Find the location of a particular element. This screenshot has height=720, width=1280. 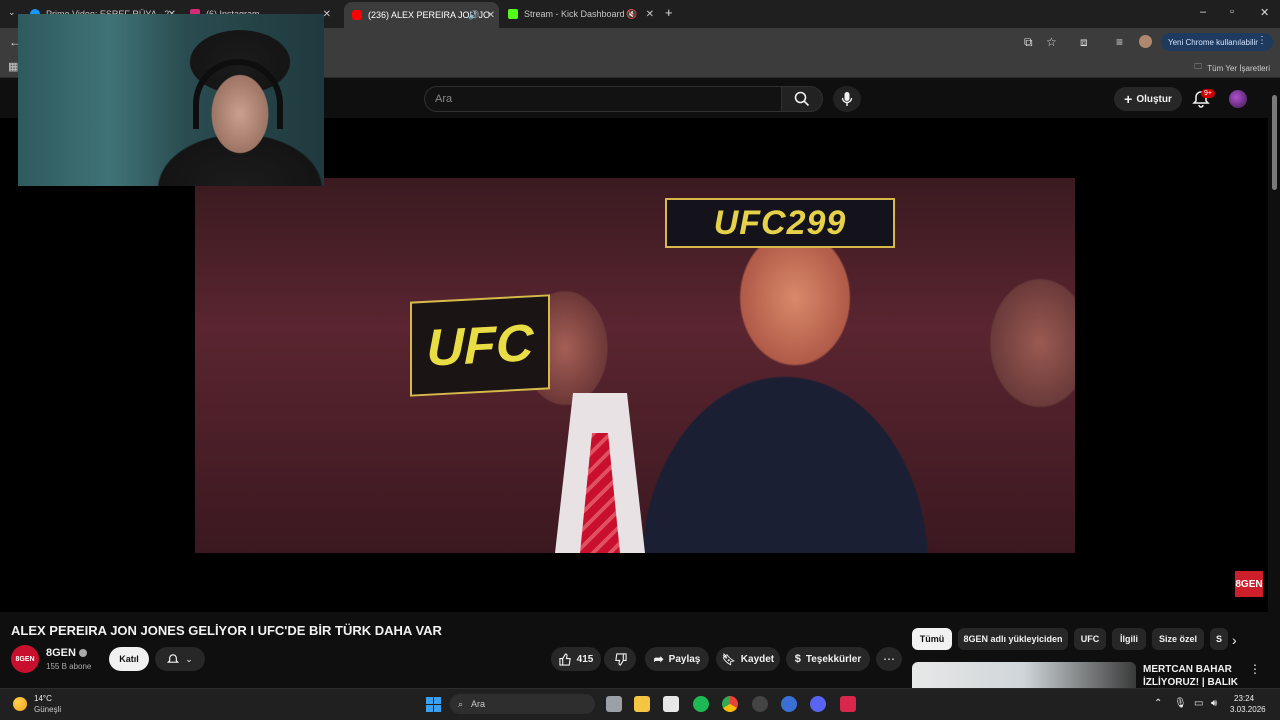

headset-shape is located at coordinates (238, 94).